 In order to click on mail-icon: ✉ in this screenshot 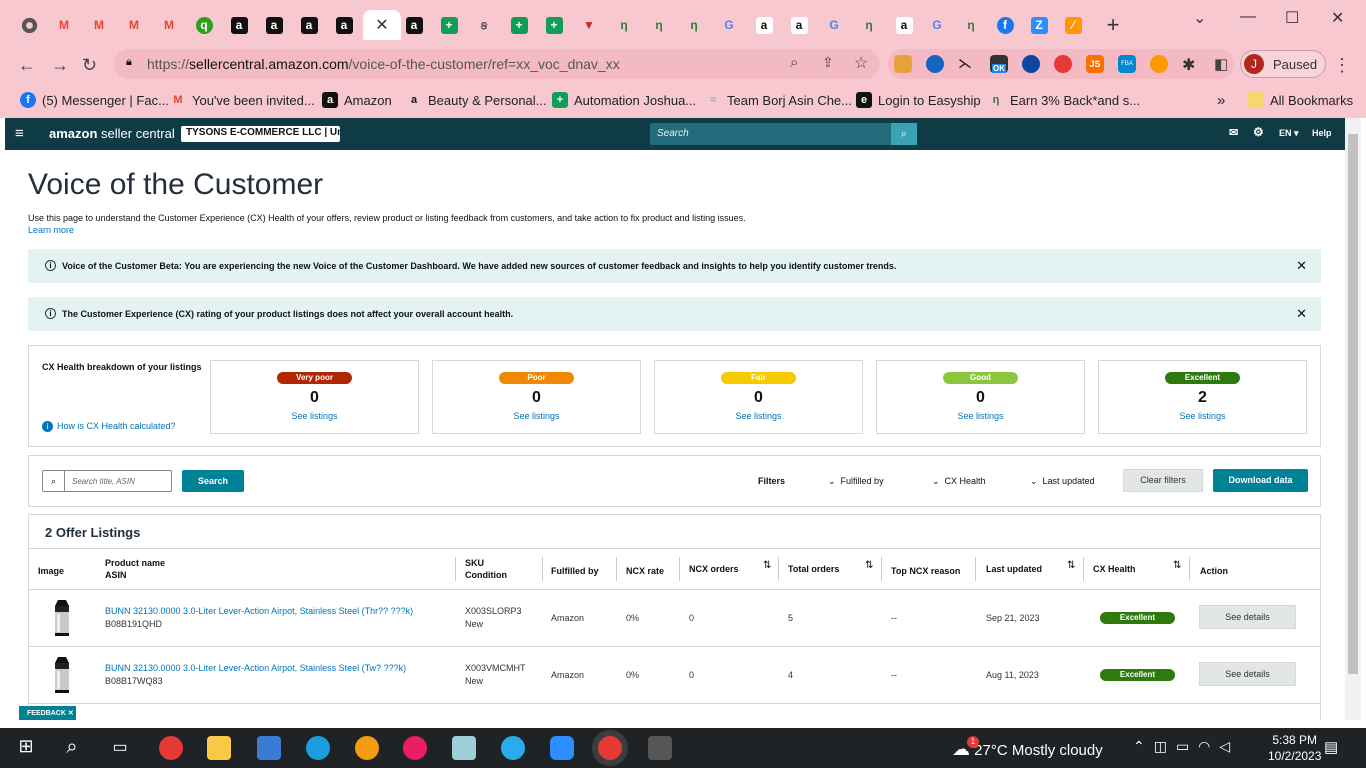, I will do `click(1233, 132)`.